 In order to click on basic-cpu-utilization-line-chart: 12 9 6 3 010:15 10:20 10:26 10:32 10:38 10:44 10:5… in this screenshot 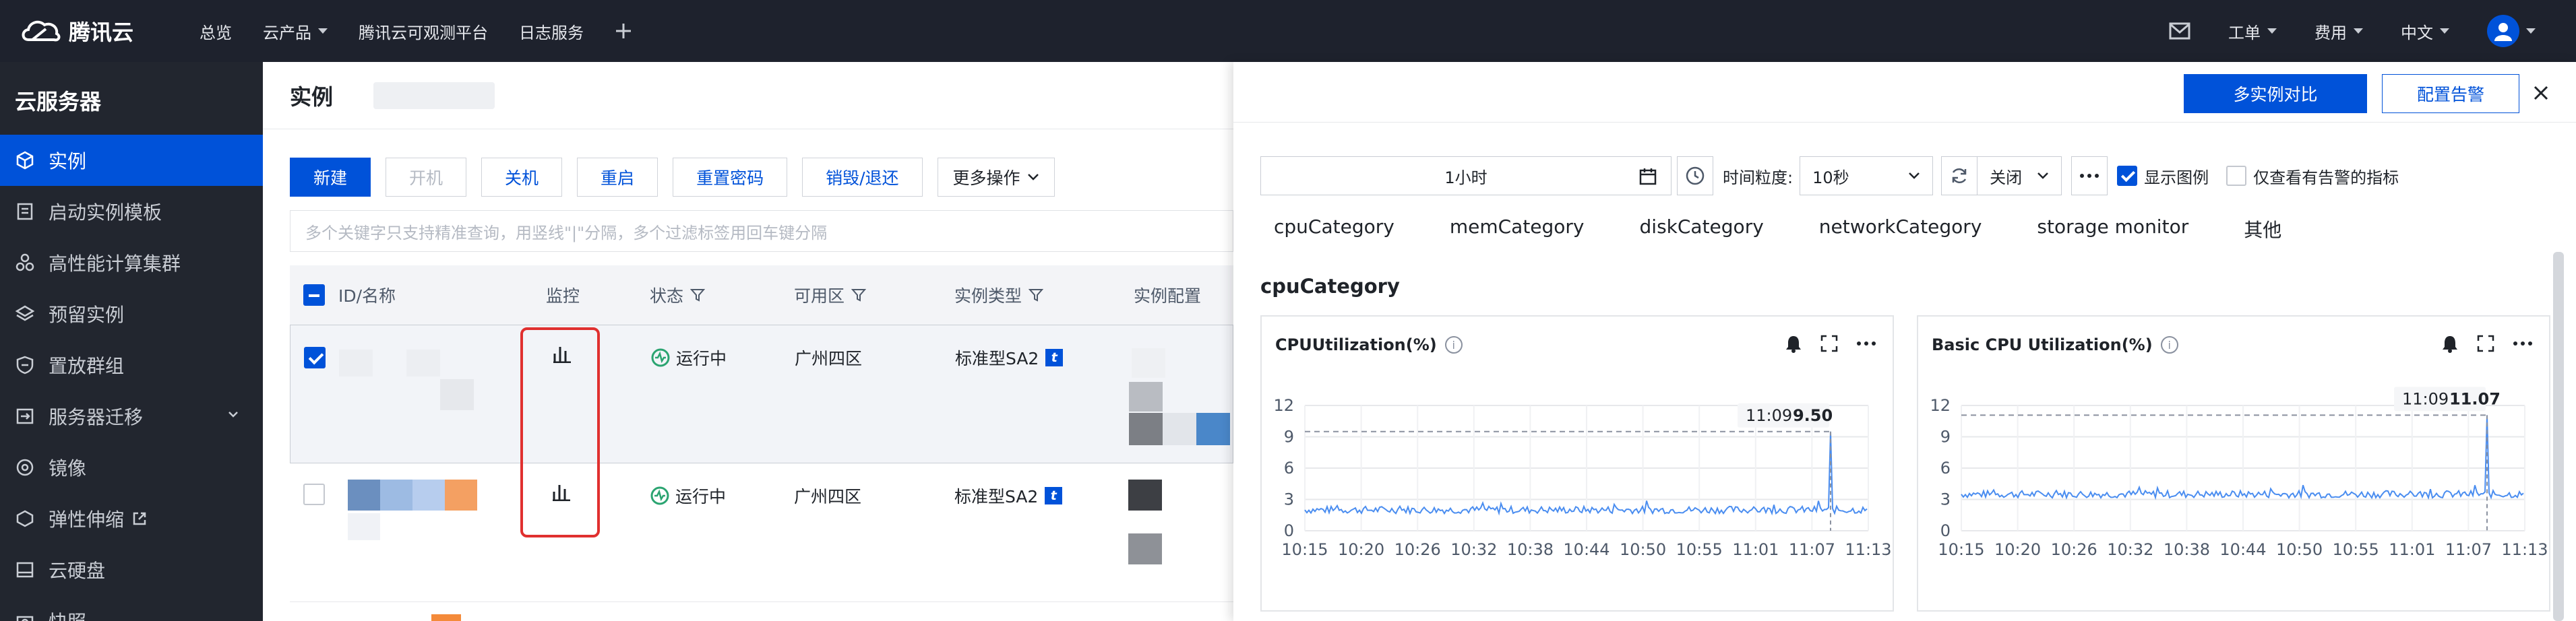, I will do `click(2234, 494)`.